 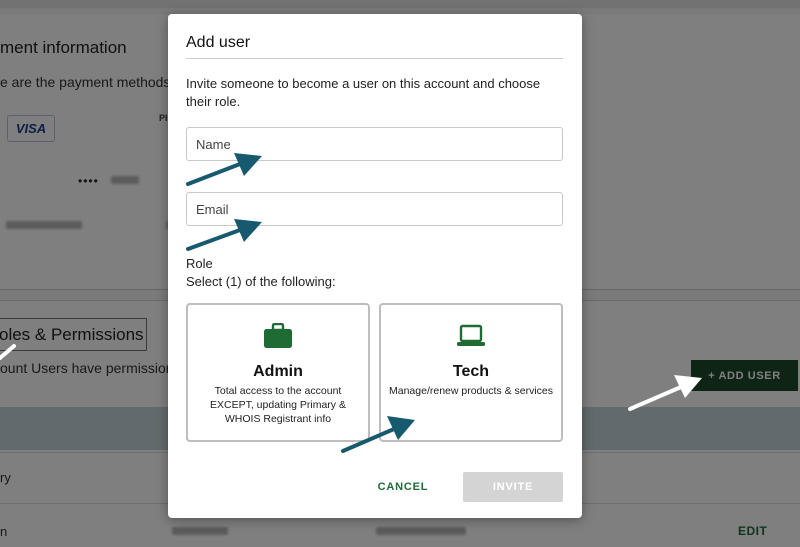 What do you see at coordinates (213, 144) in the screenshot?
I see `name-placeholder: Name` at bounding box center [213, 144].